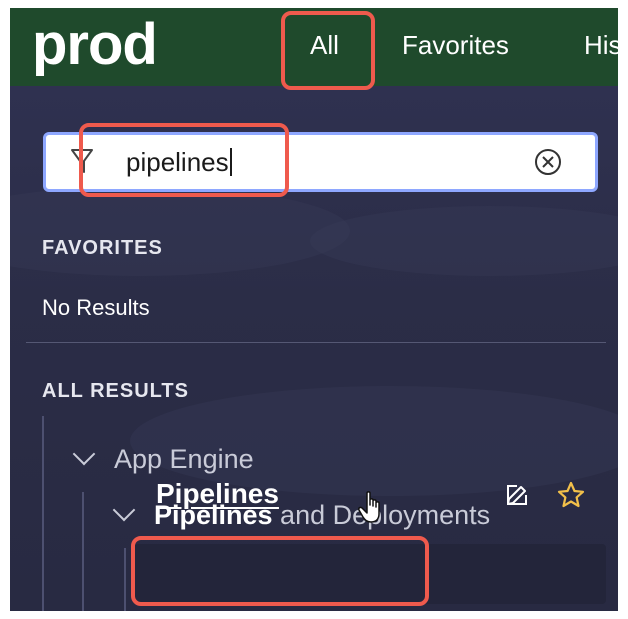 This screenshot has width=628, height=619. Describe the element at coordinates (316, 342) in the screenshot. I see `section-divider` at that location.